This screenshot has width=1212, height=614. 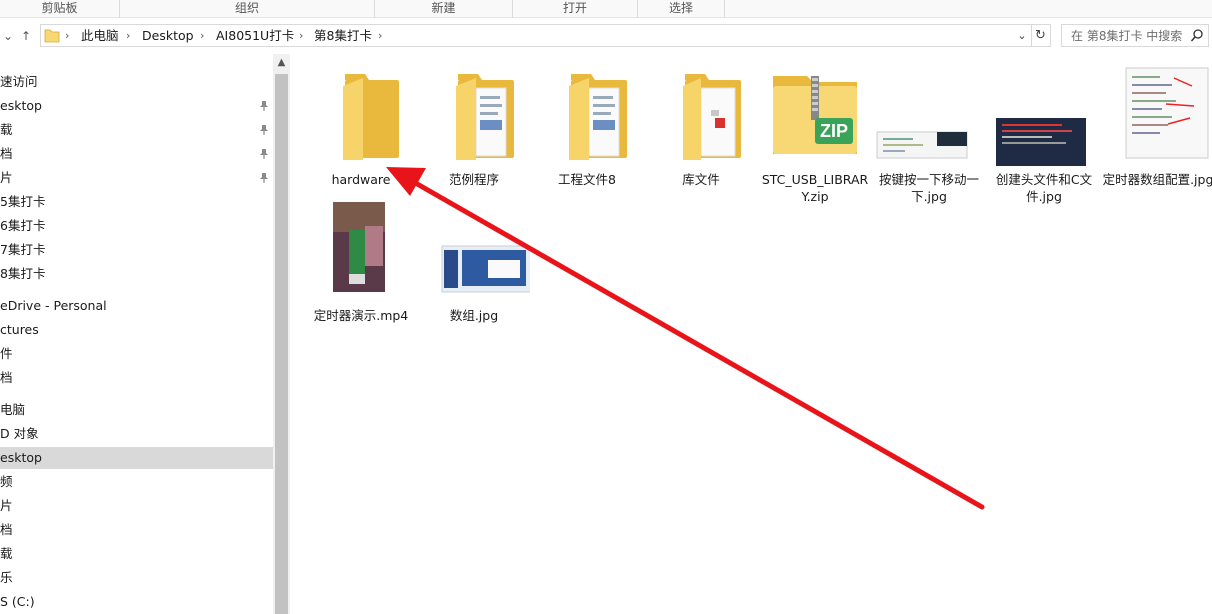 What do you see at coordinates (473, 179) in the screenshot?
I see `file-name-label: 范例程序` at bounding box center [473, 179].